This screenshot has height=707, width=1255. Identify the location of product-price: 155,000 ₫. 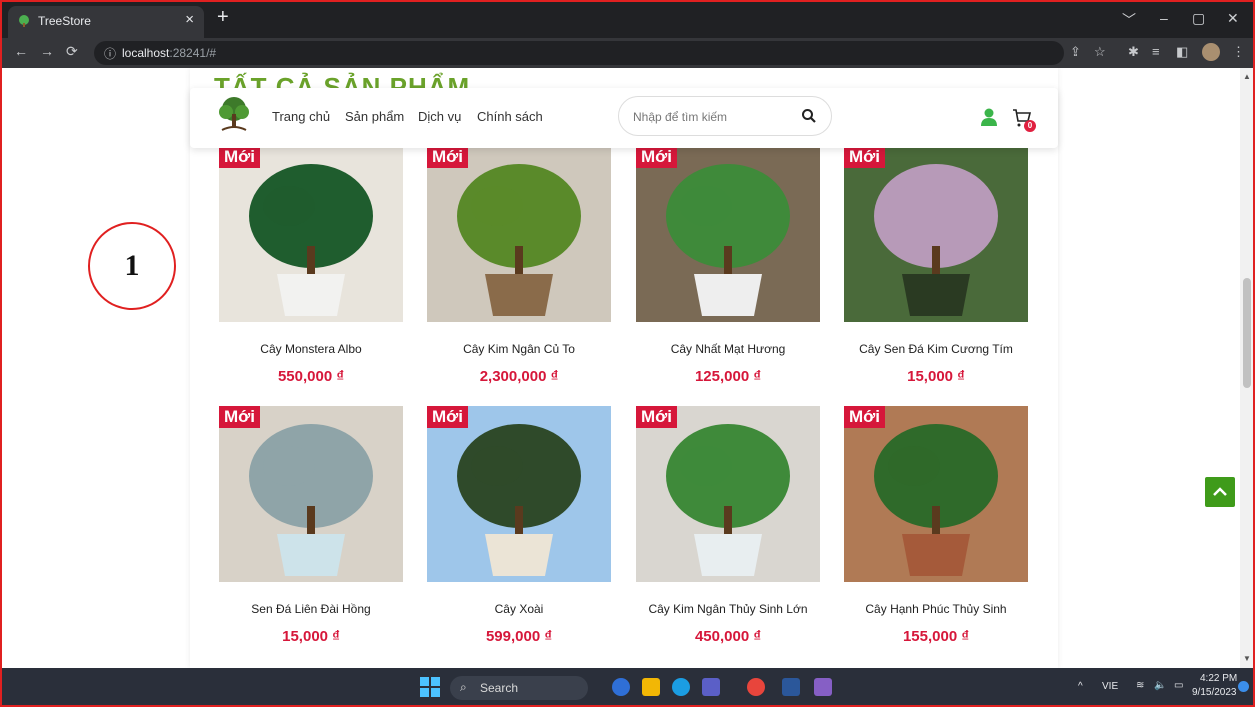
(936, 636).